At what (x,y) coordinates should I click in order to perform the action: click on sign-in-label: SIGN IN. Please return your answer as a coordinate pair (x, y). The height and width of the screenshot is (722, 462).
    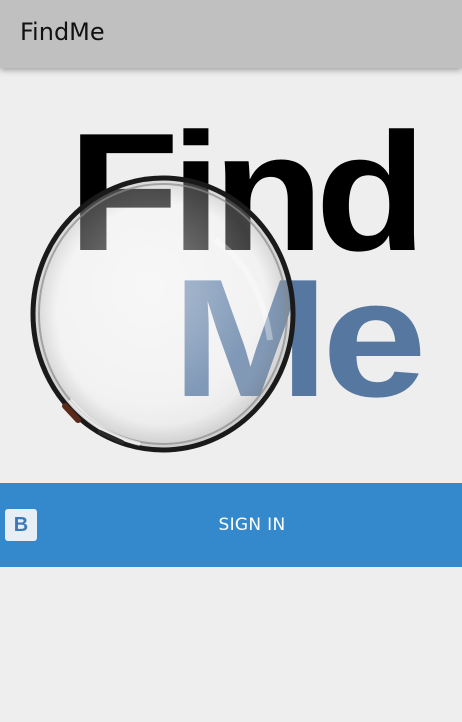
    Looking at the image, I should click on (252, 525).